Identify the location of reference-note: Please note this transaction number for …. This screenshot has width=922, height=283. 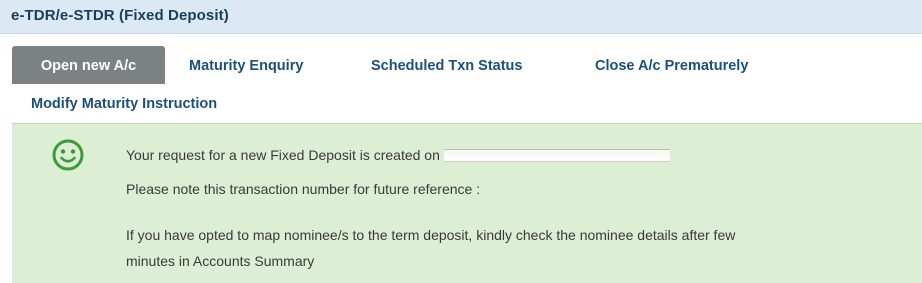
(303, 189).